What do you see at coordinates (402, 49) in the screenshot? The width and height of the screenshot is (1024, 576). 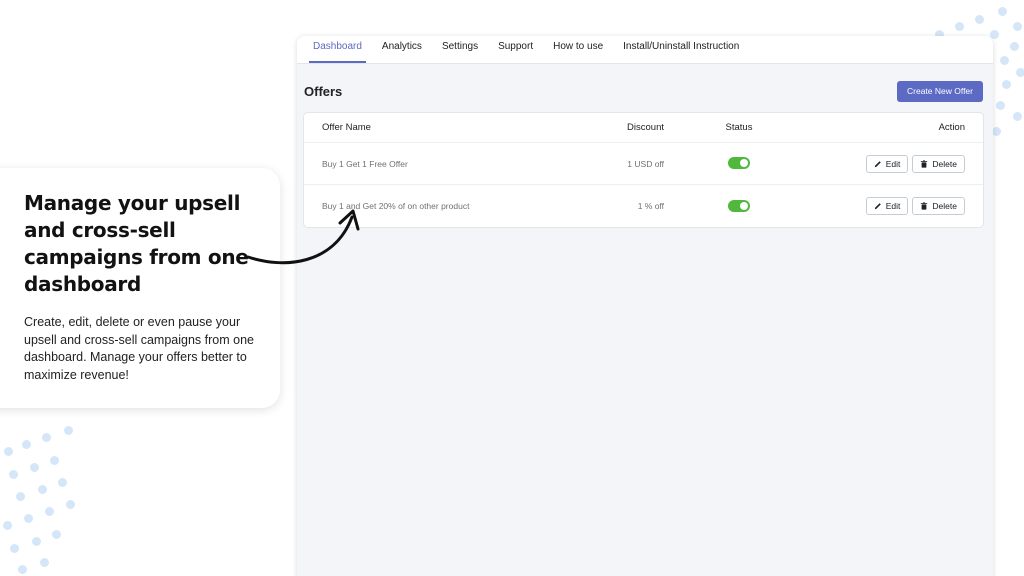 I see `tab-analytics: Analytics` at bounding box center [402, 49].